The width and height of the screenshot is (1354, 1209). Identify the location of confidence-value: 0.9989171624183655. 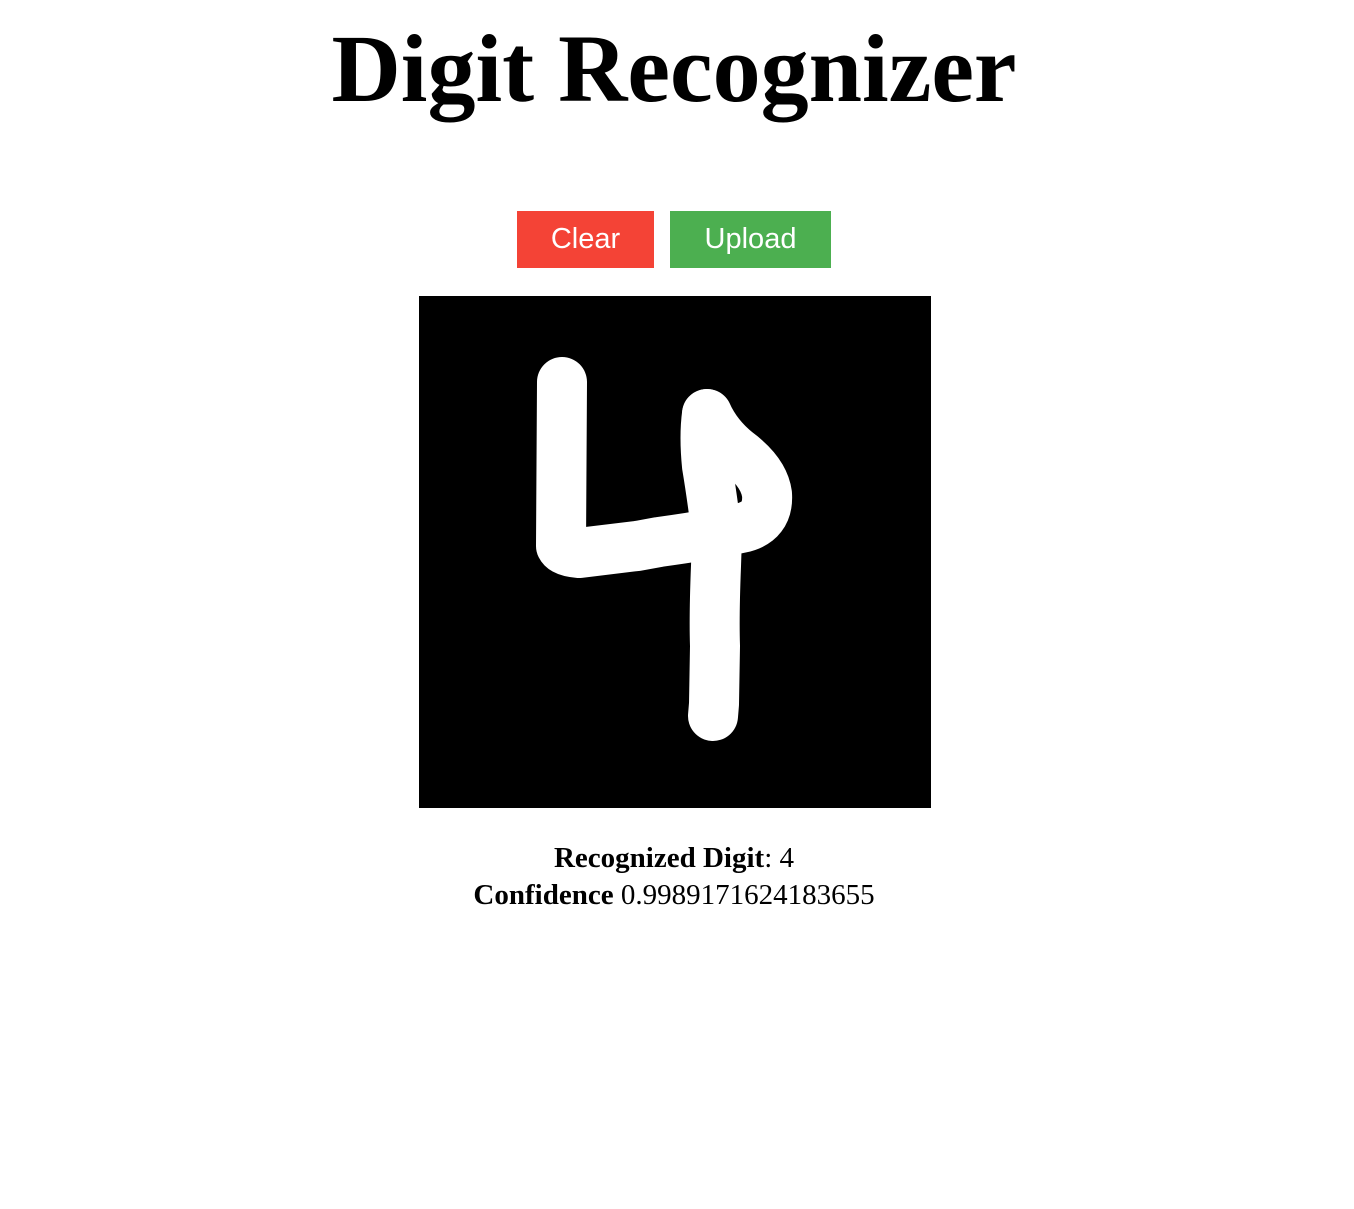
(747, 895).